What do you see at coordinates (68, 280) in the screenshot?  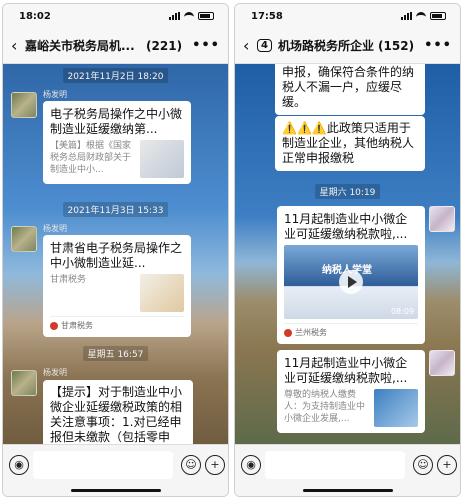 I see `card-desc: 甘肃税务` at bounding box center [68, 280].